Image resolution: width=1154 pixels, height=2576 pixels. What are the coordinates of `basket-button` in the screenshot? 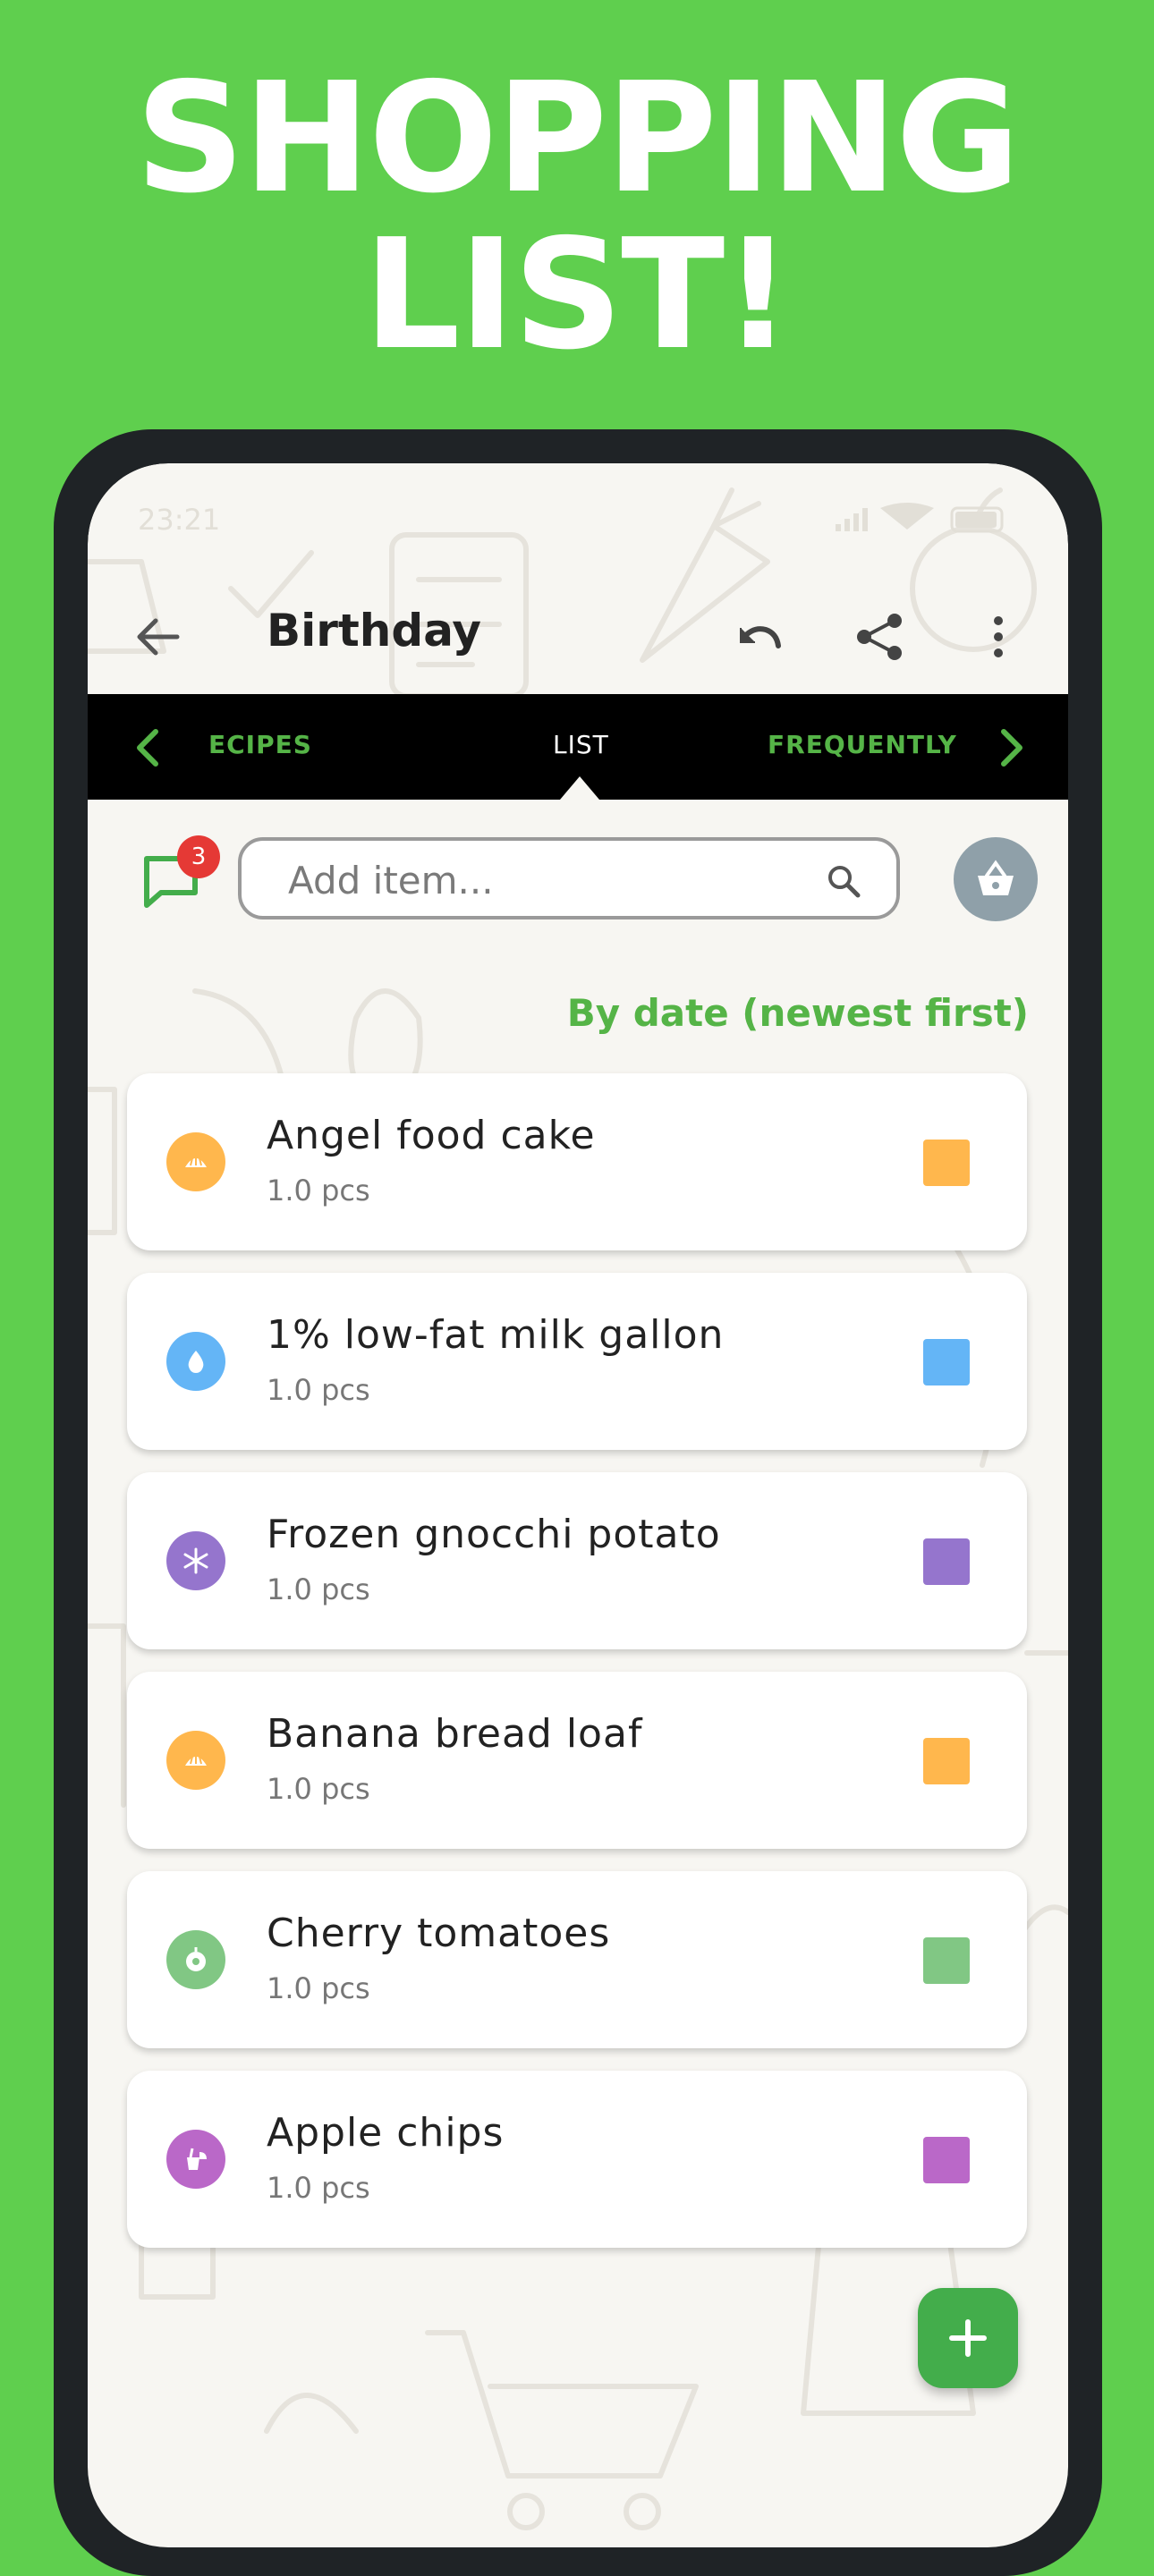 It's located at (996, 879).